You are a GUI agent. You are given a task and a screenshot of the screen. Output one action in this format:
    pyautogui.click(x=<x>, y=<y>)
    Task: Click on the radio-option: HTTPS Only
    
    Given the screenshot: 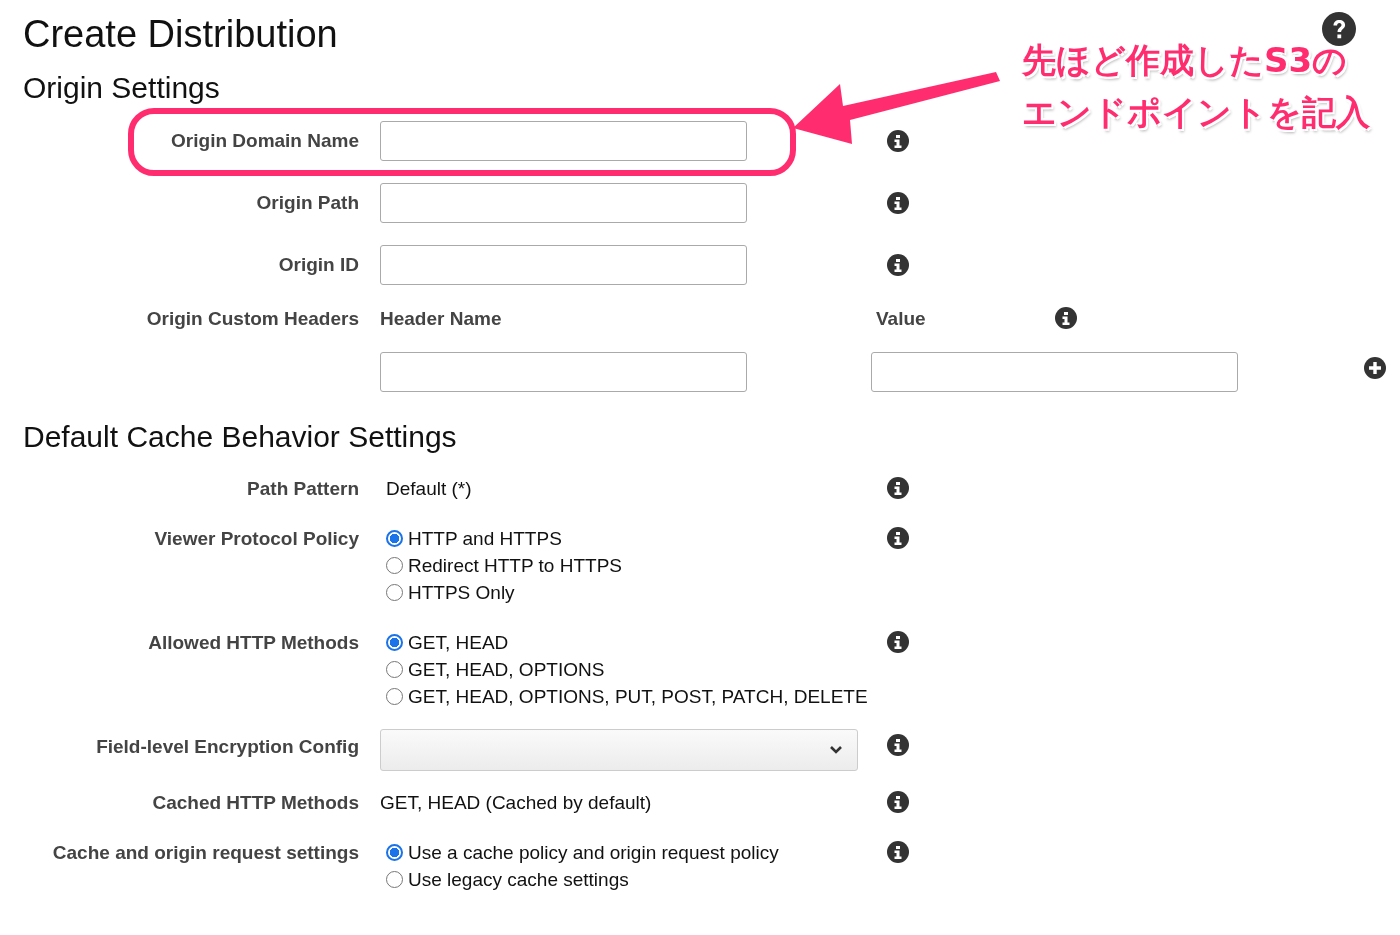 What is the action you would take?
    pyautogui.click(x=625, y=592)
    